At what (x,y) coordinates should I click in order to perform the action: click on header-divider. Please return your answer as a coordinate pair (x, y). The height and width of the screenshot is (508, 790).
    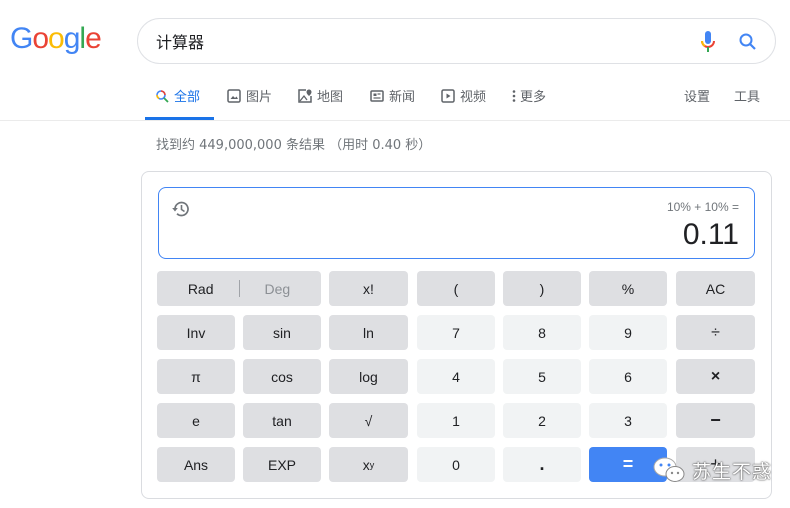
    Looking at the image, I should click on (395, 120).